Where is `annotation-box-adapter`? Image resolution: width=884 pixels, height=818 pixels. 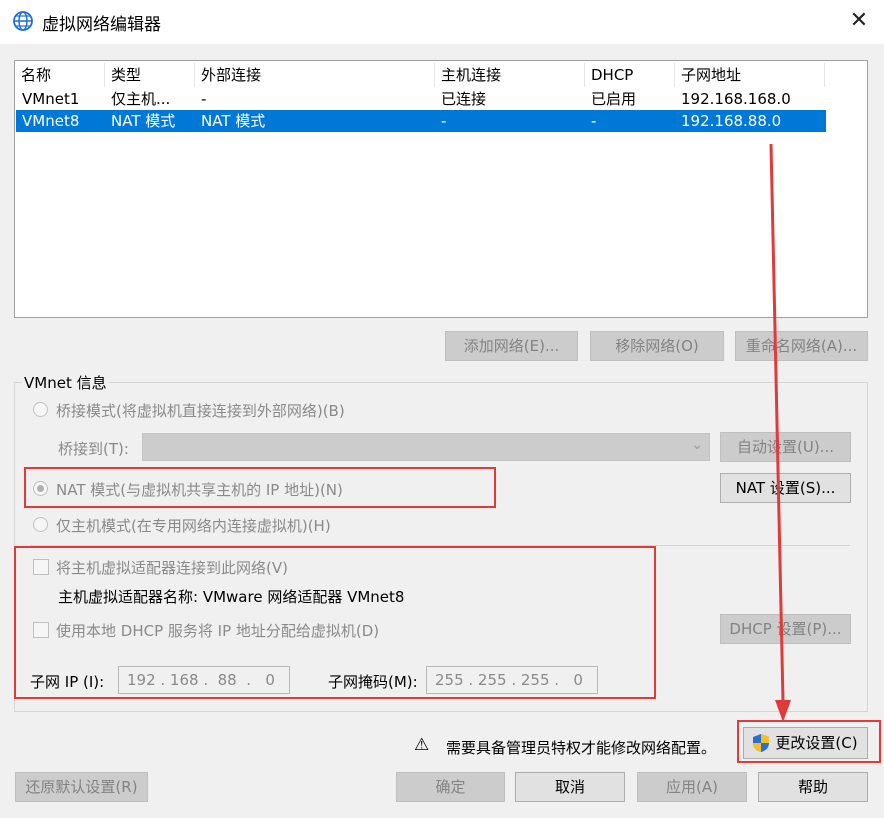
annotation-box-adapter is located at coordinates (335, 622).